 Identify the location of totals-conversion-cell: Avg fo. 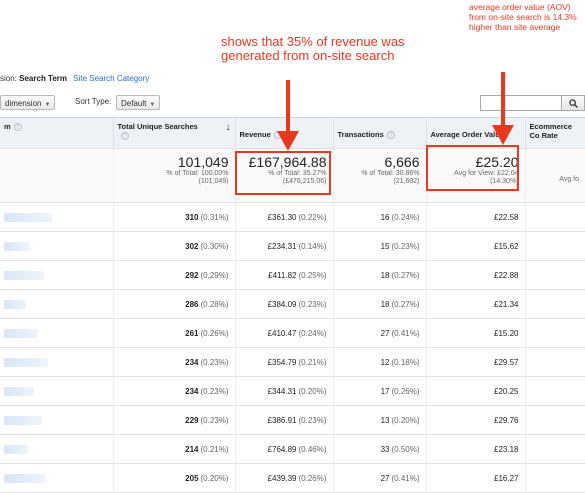
(554, 175).